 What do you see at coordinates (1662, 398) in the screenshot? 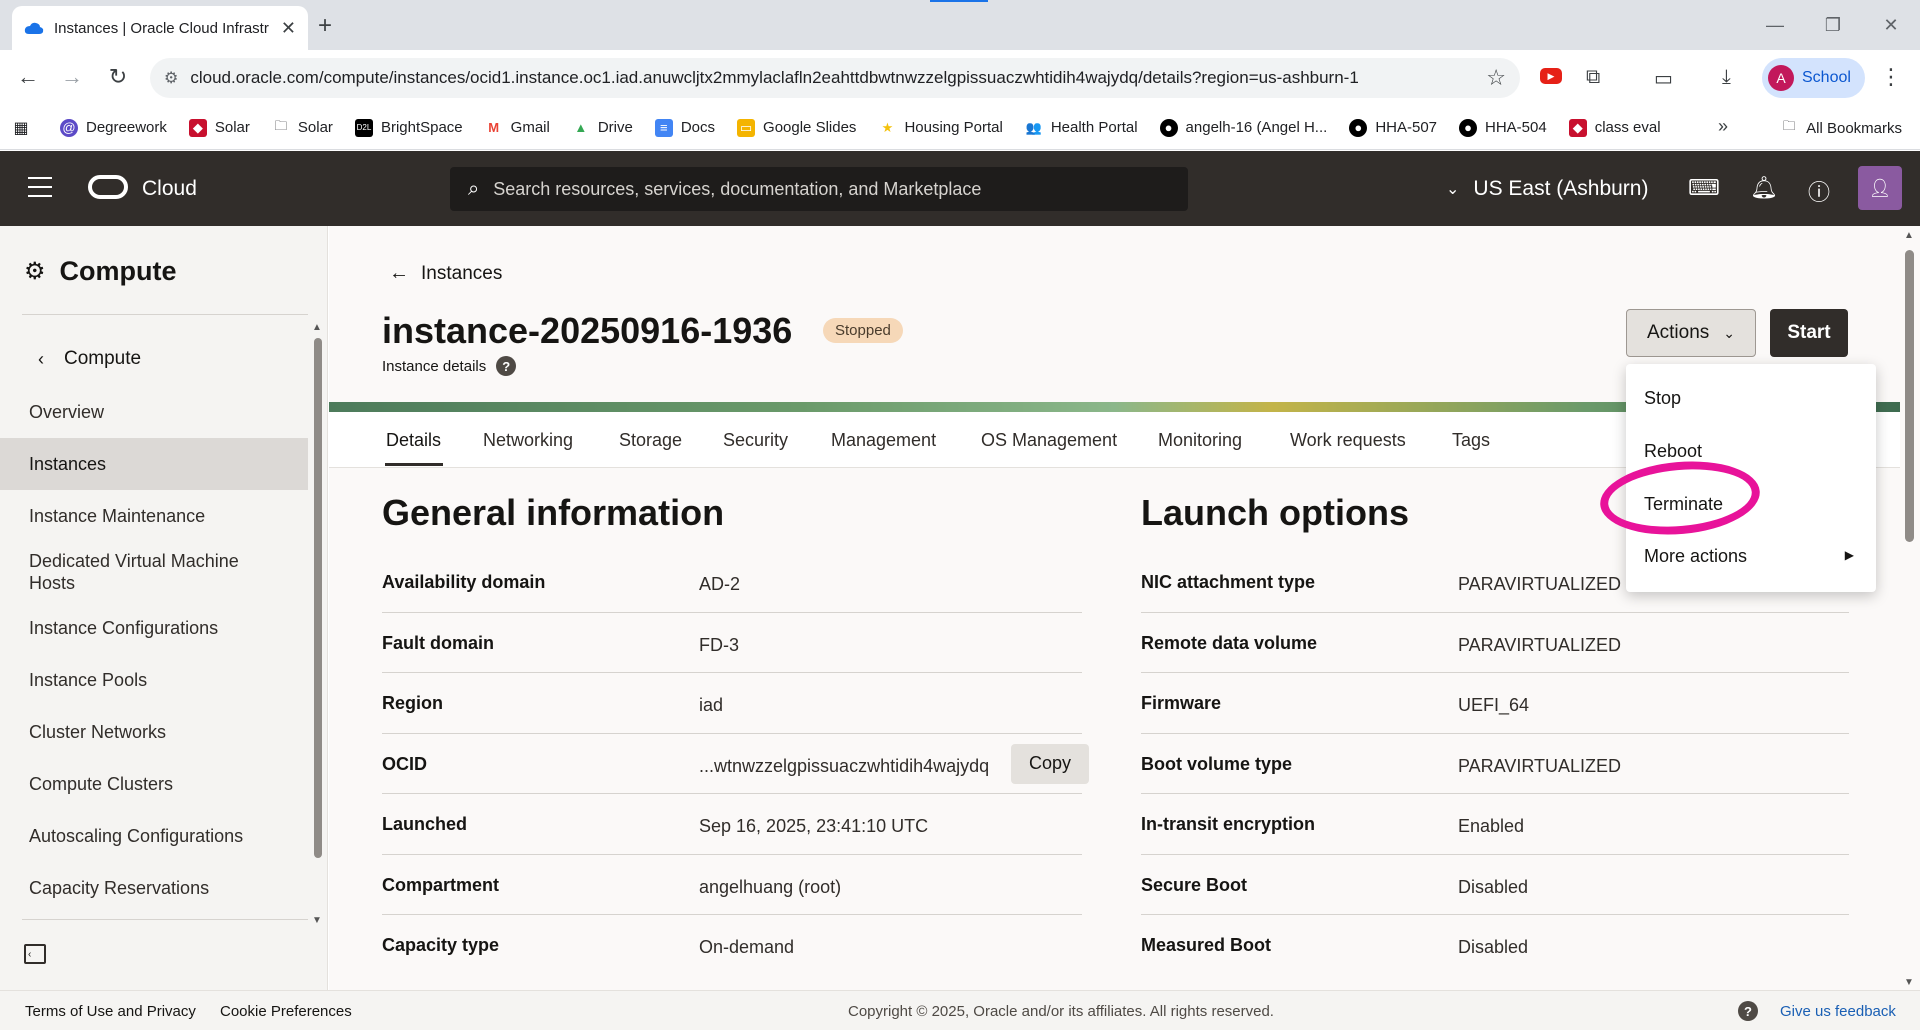
I see `menu-item-stop: Stop` at bounding box center [1662, 398].